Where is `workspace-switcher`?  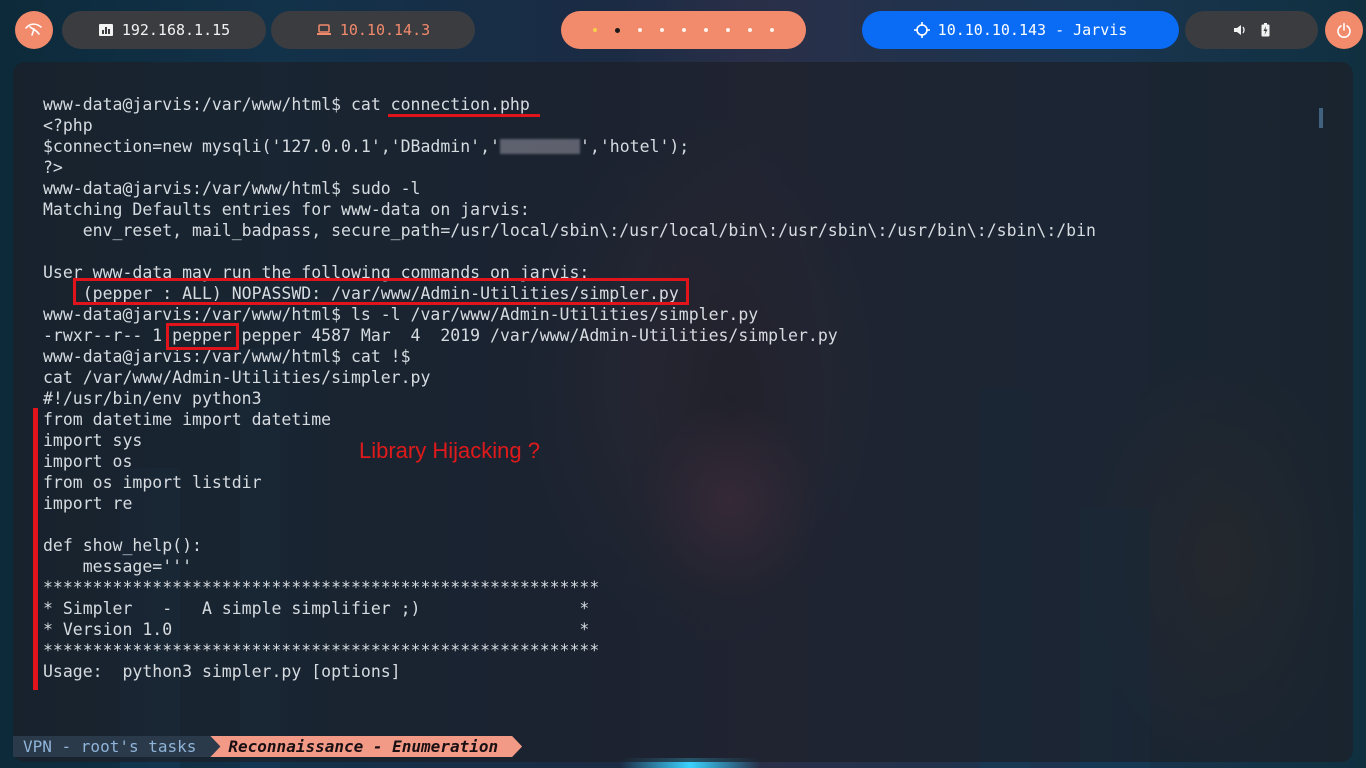 workspace-switcher is located at coordinates (683, 30).